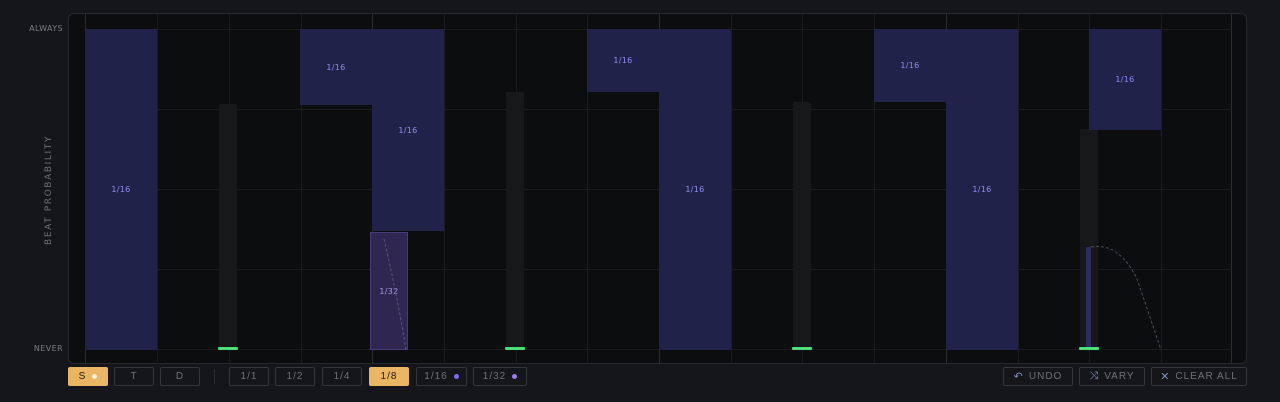  I want to click on undo-button: ↶ UNDO, so click(1038, 376).